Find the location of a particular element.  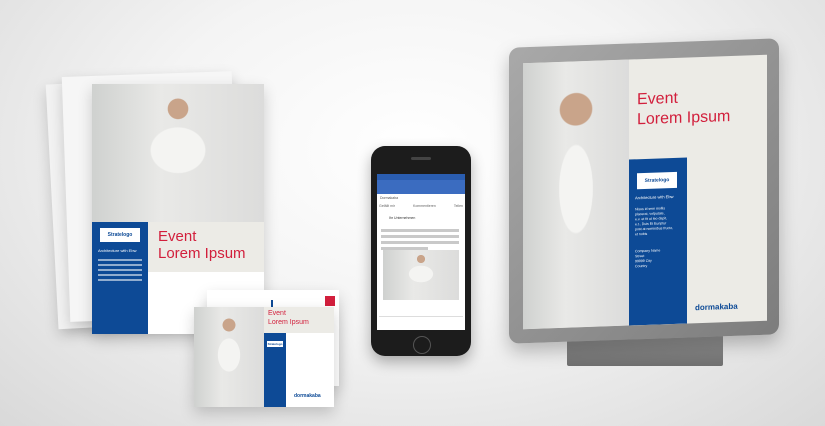

billboard-photo is located at coordinates (576, 194).